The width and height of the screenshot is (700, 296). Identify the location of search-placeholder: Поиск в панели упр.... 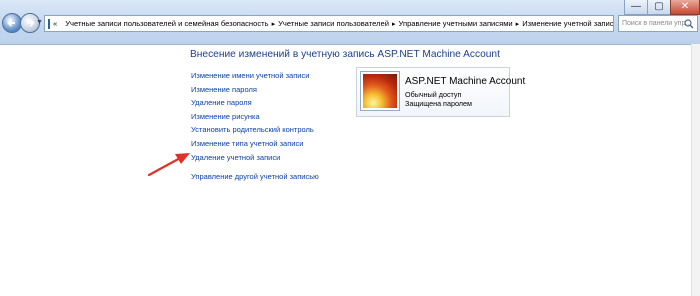
(657, 23).